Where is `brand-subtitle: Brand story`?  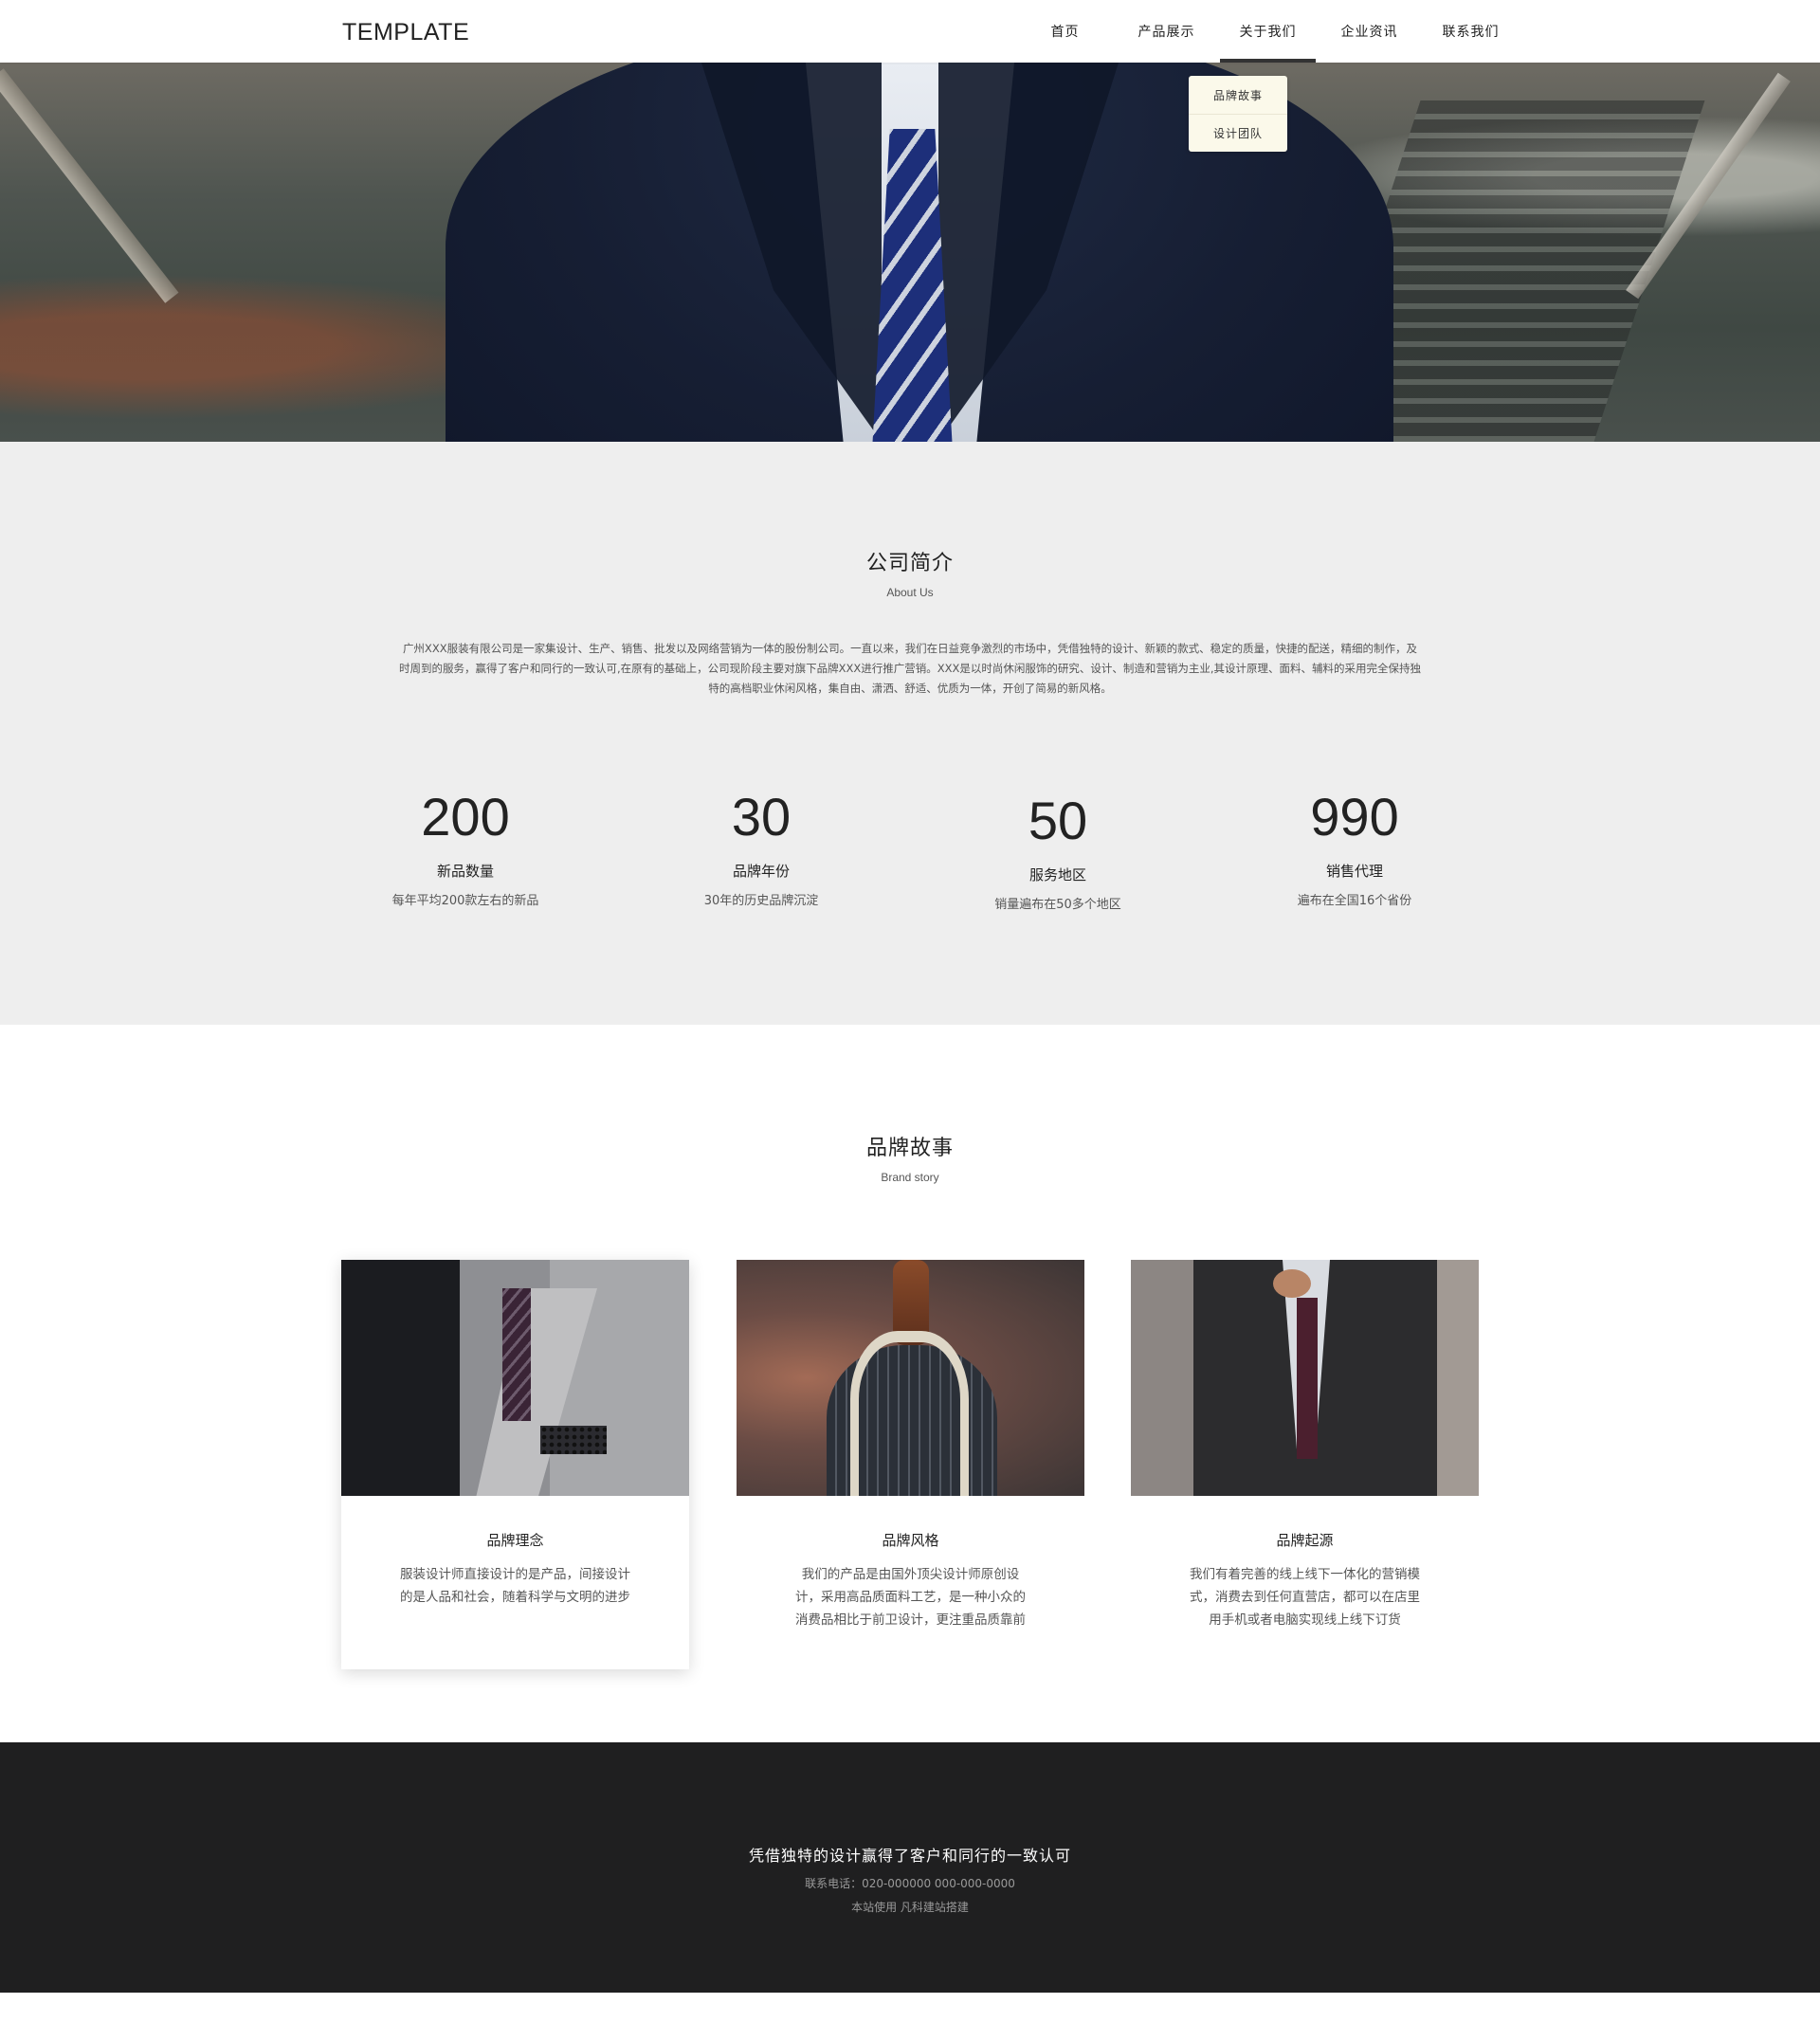
brand-subtitle: Brand story is located at coordinates (910, 1178).